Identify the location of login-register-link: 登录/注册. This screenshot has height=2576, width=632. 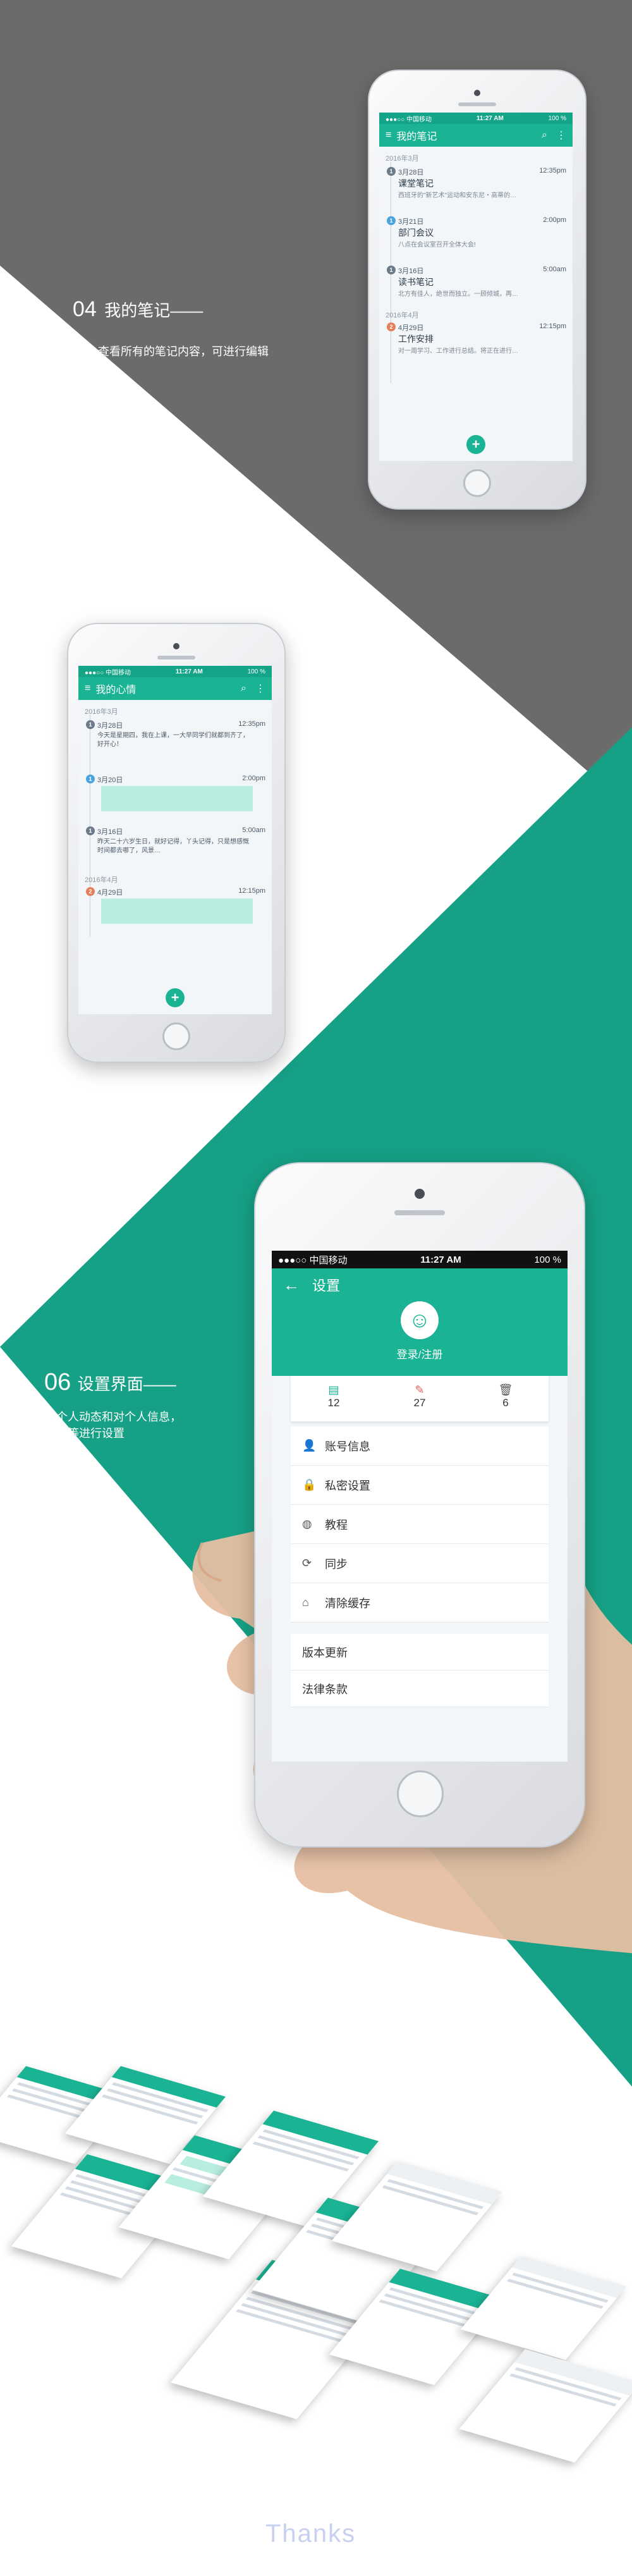
(420, 1353).